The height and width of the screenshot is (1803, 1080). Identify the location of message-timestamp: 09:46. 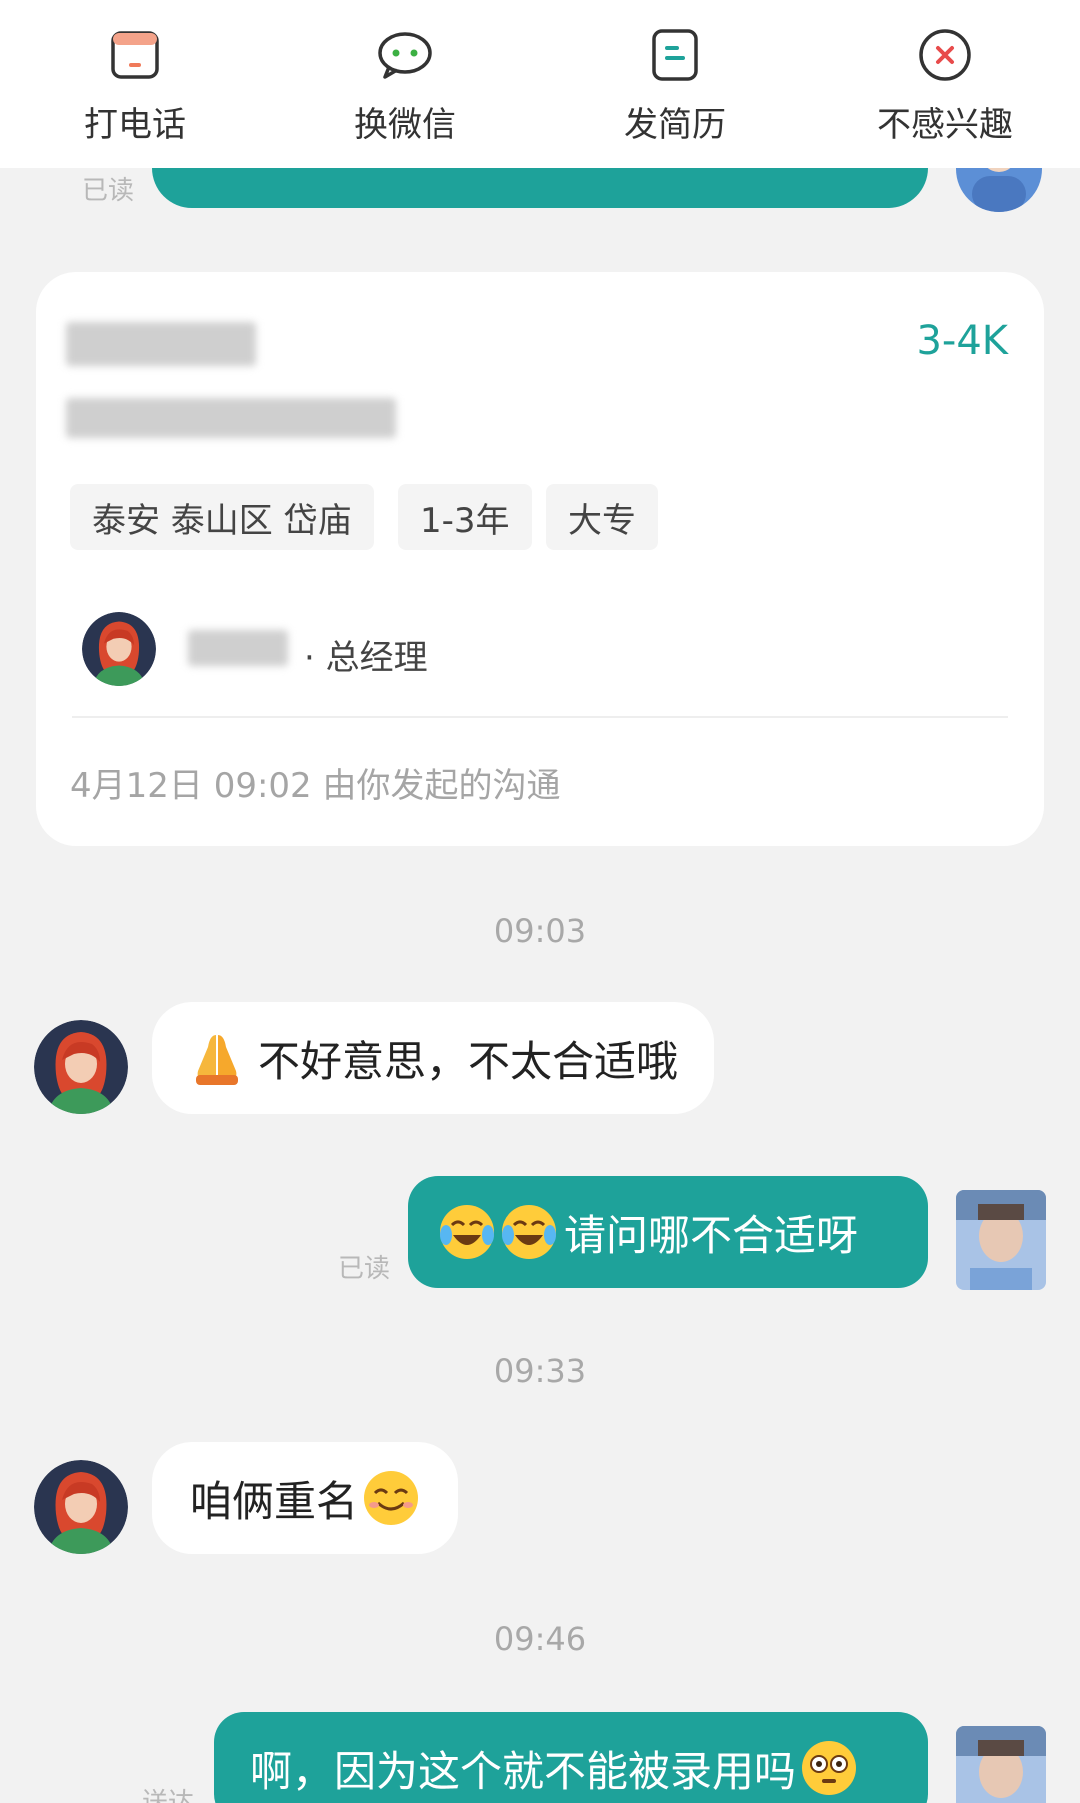
(540, 1639).